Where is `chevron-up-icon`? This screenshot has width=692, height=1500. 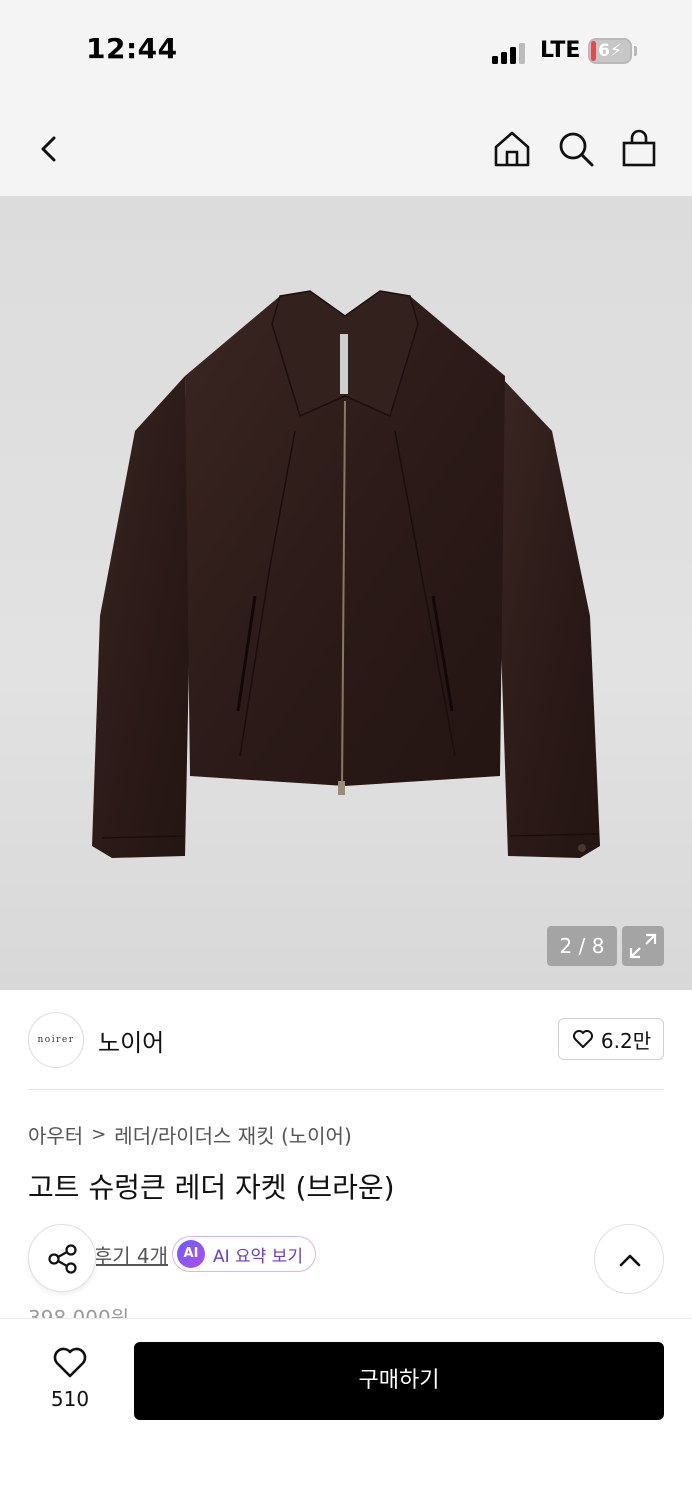 chevron-up-icon is located at coordinates (630, 1260).